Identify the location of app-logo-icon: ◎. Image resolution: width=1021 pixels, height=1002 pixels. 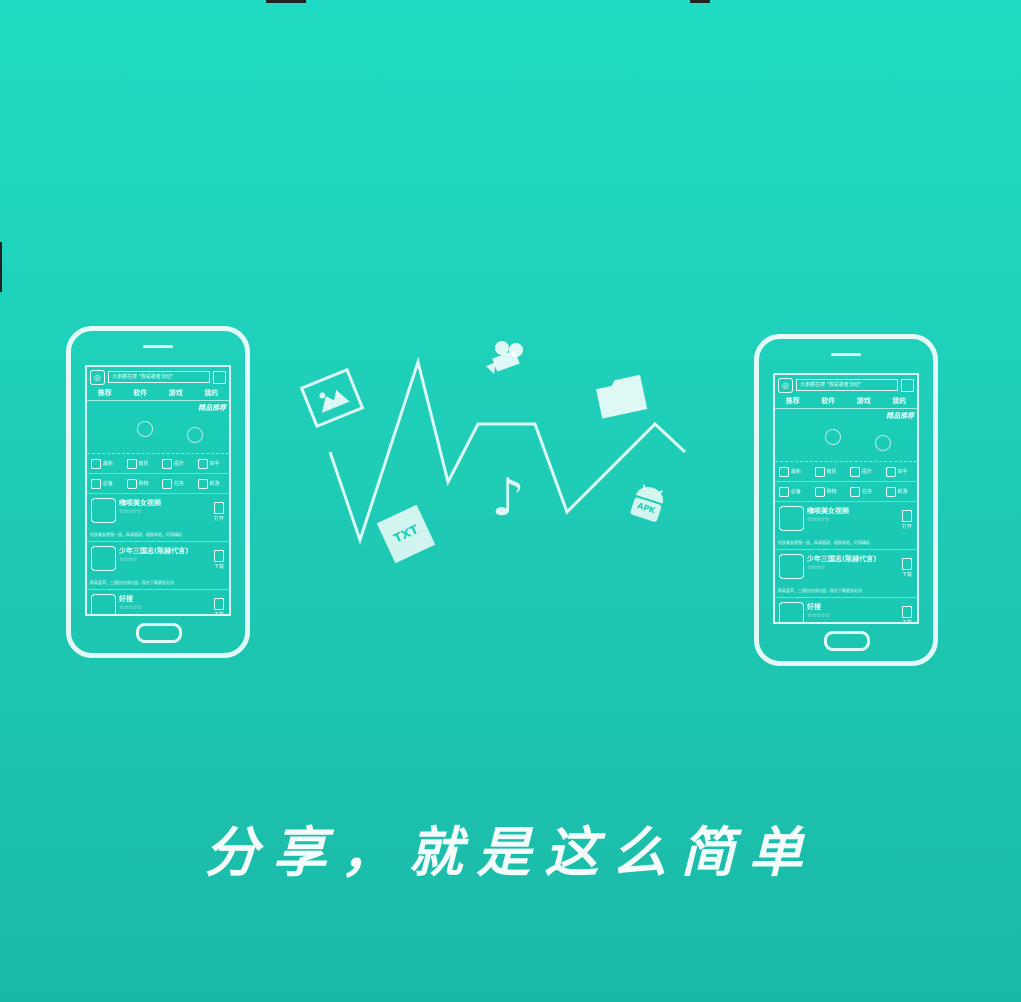
(785, 385).